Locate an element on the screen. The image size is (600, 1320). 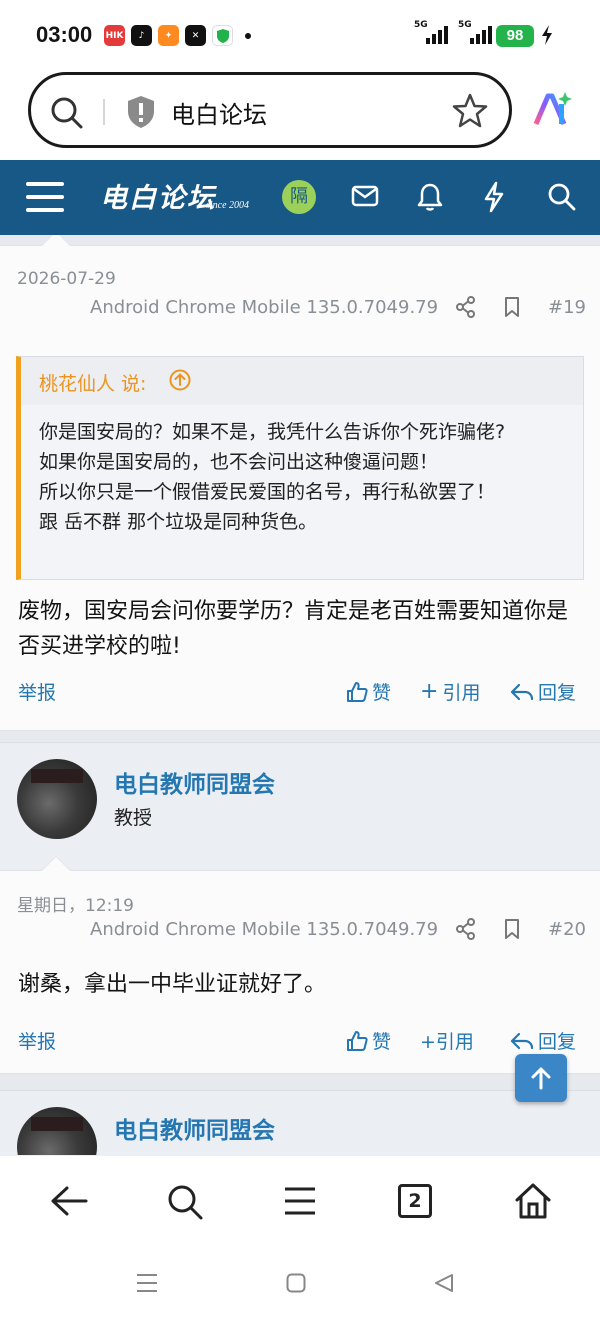
post-author-block: 电白教师同盟会 is located at coordinates (300, 1122).